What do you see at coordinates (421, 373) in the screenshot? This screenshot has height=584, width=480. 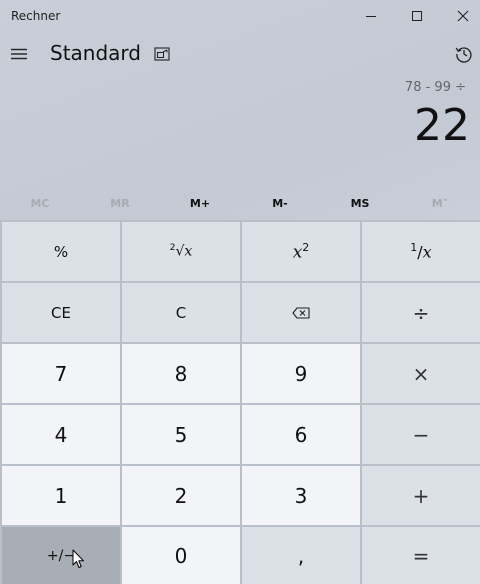 I see `multiply-button: ×` at bounding box center [421, 373].